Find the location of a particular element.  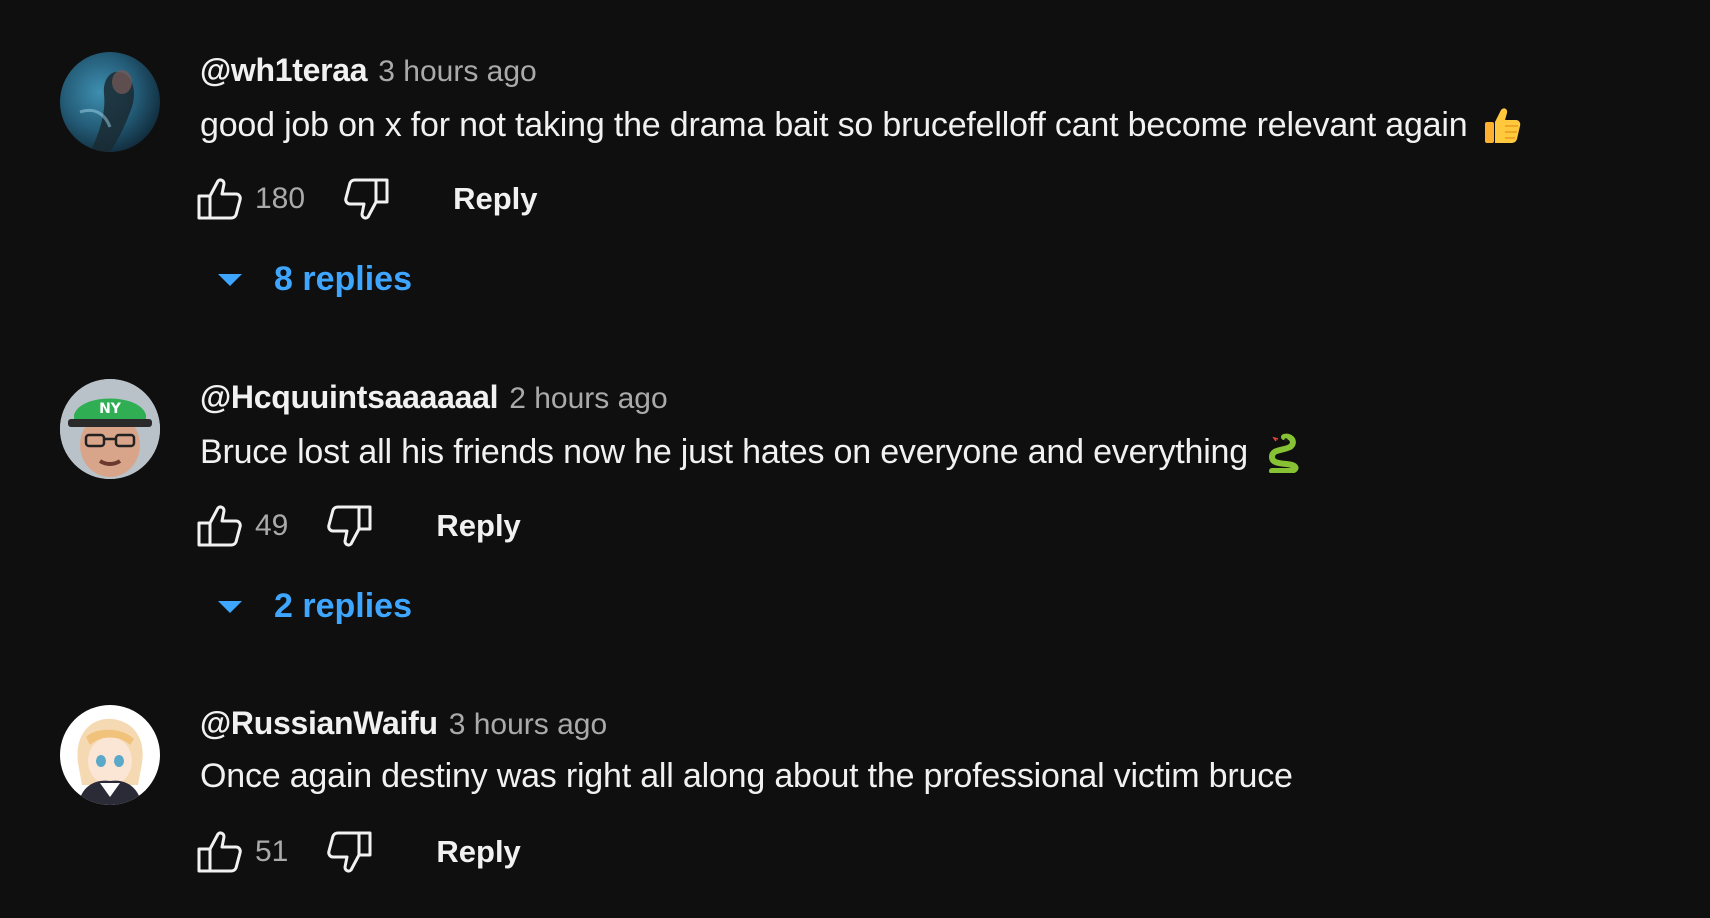

comment-author: @Hcquuintsaaaaaal is located at coordinates (349, 397).